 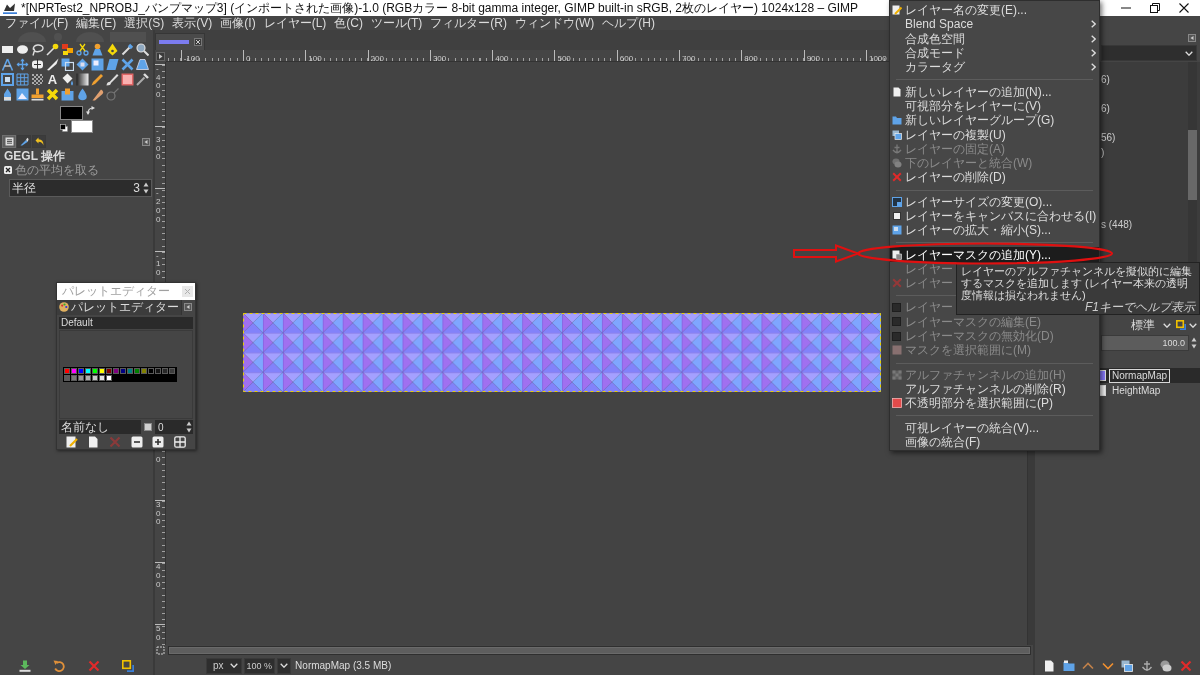 I want to click on dropdown-field, so click(x=1149, y=53).